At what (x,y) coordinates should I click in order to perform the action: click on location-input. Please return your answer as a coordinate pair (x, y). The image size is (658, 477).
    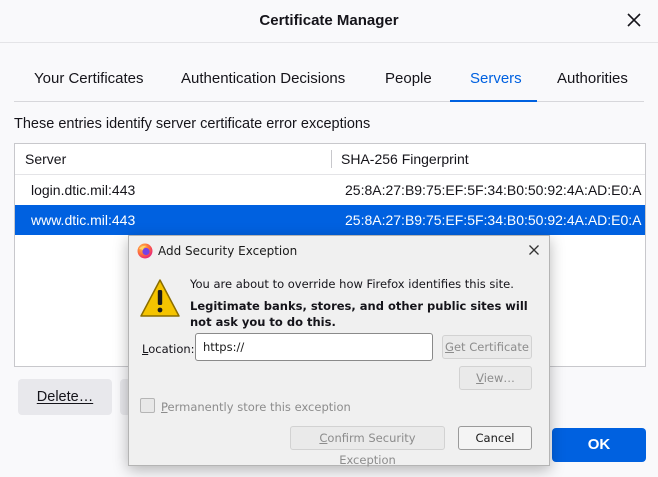
    Looking at the image, I should click on (314, 347).